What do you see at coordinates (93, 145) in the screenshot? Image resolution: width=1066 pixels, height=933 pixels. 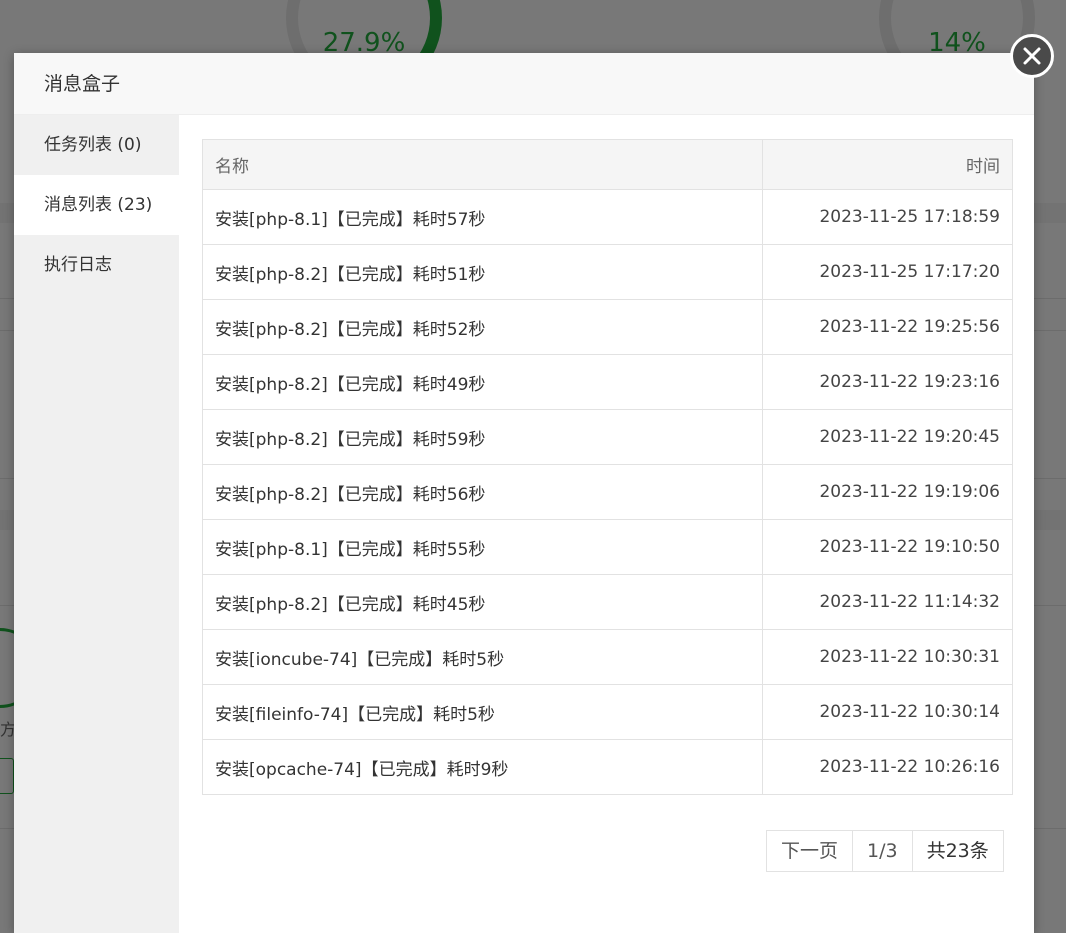 I see `sidebar-item-label: 任务列表 (0)` at bounding box center [93, 145].